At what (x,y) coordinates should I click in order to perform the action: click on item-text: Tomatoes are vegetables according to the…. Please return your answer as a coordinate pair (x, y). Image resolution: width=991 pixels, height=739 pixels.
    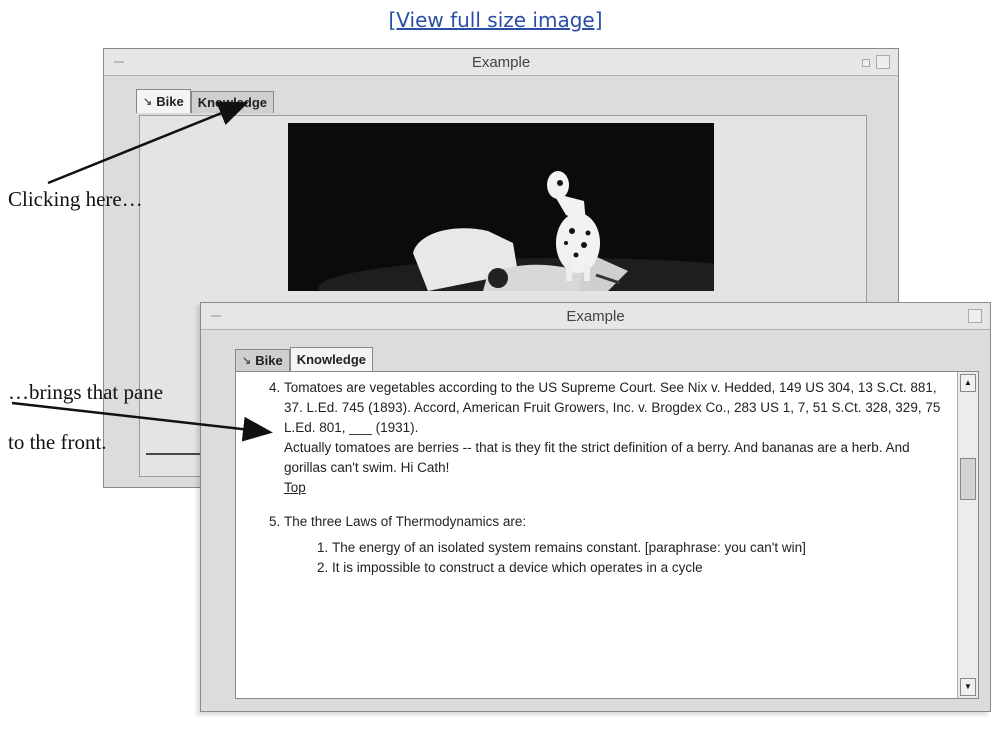
    Looking at the image, I should click on (612, 407).